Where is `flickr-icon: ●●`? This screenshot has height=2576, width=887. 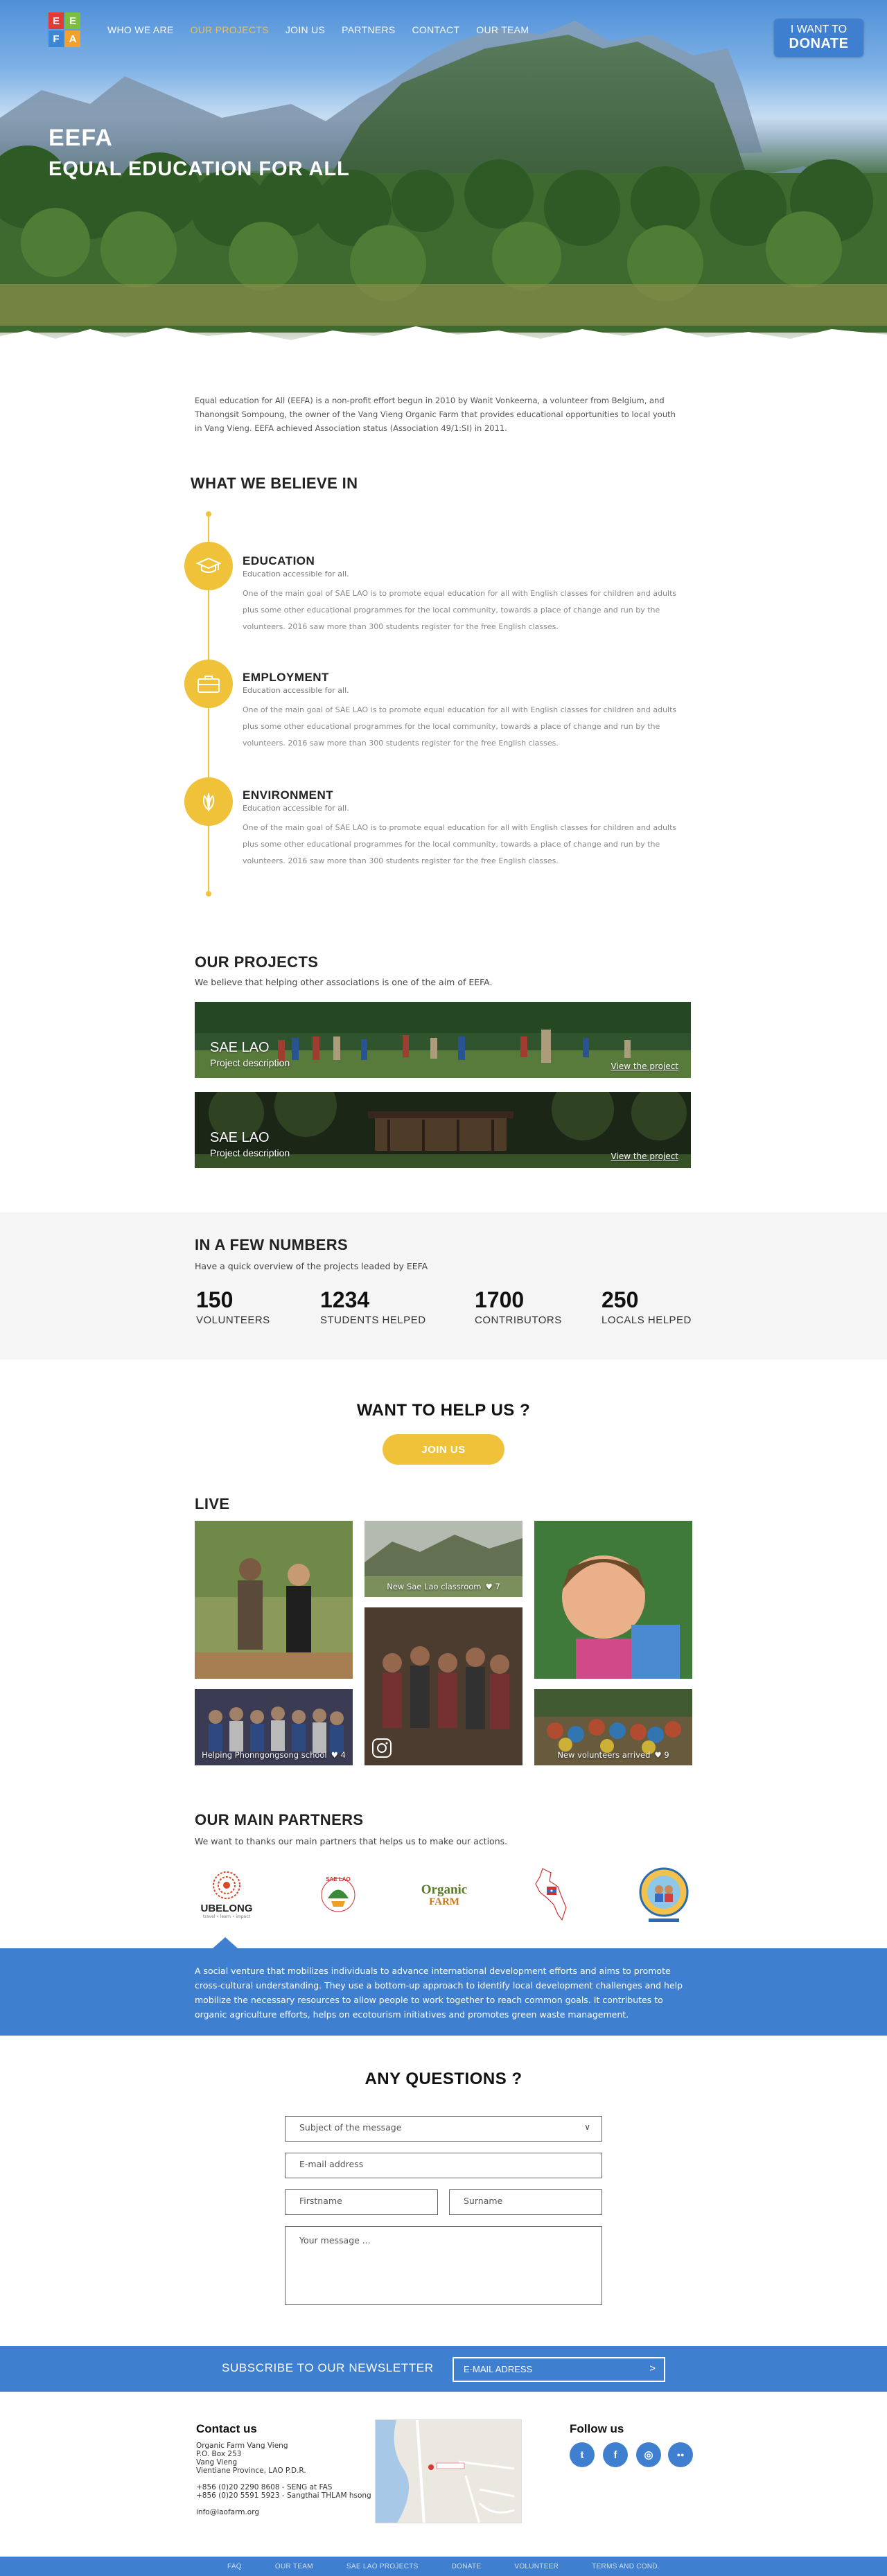
flickr-icon: ●● is located at coordinates (680, 2454).